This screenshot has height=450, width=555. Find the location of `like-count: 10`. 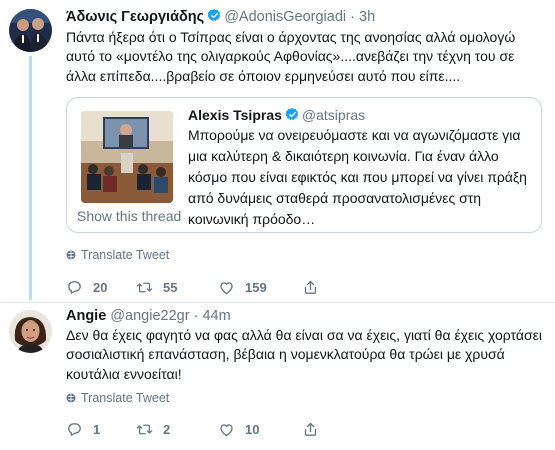

like-count: 10 is located at coordinates (252, 429).